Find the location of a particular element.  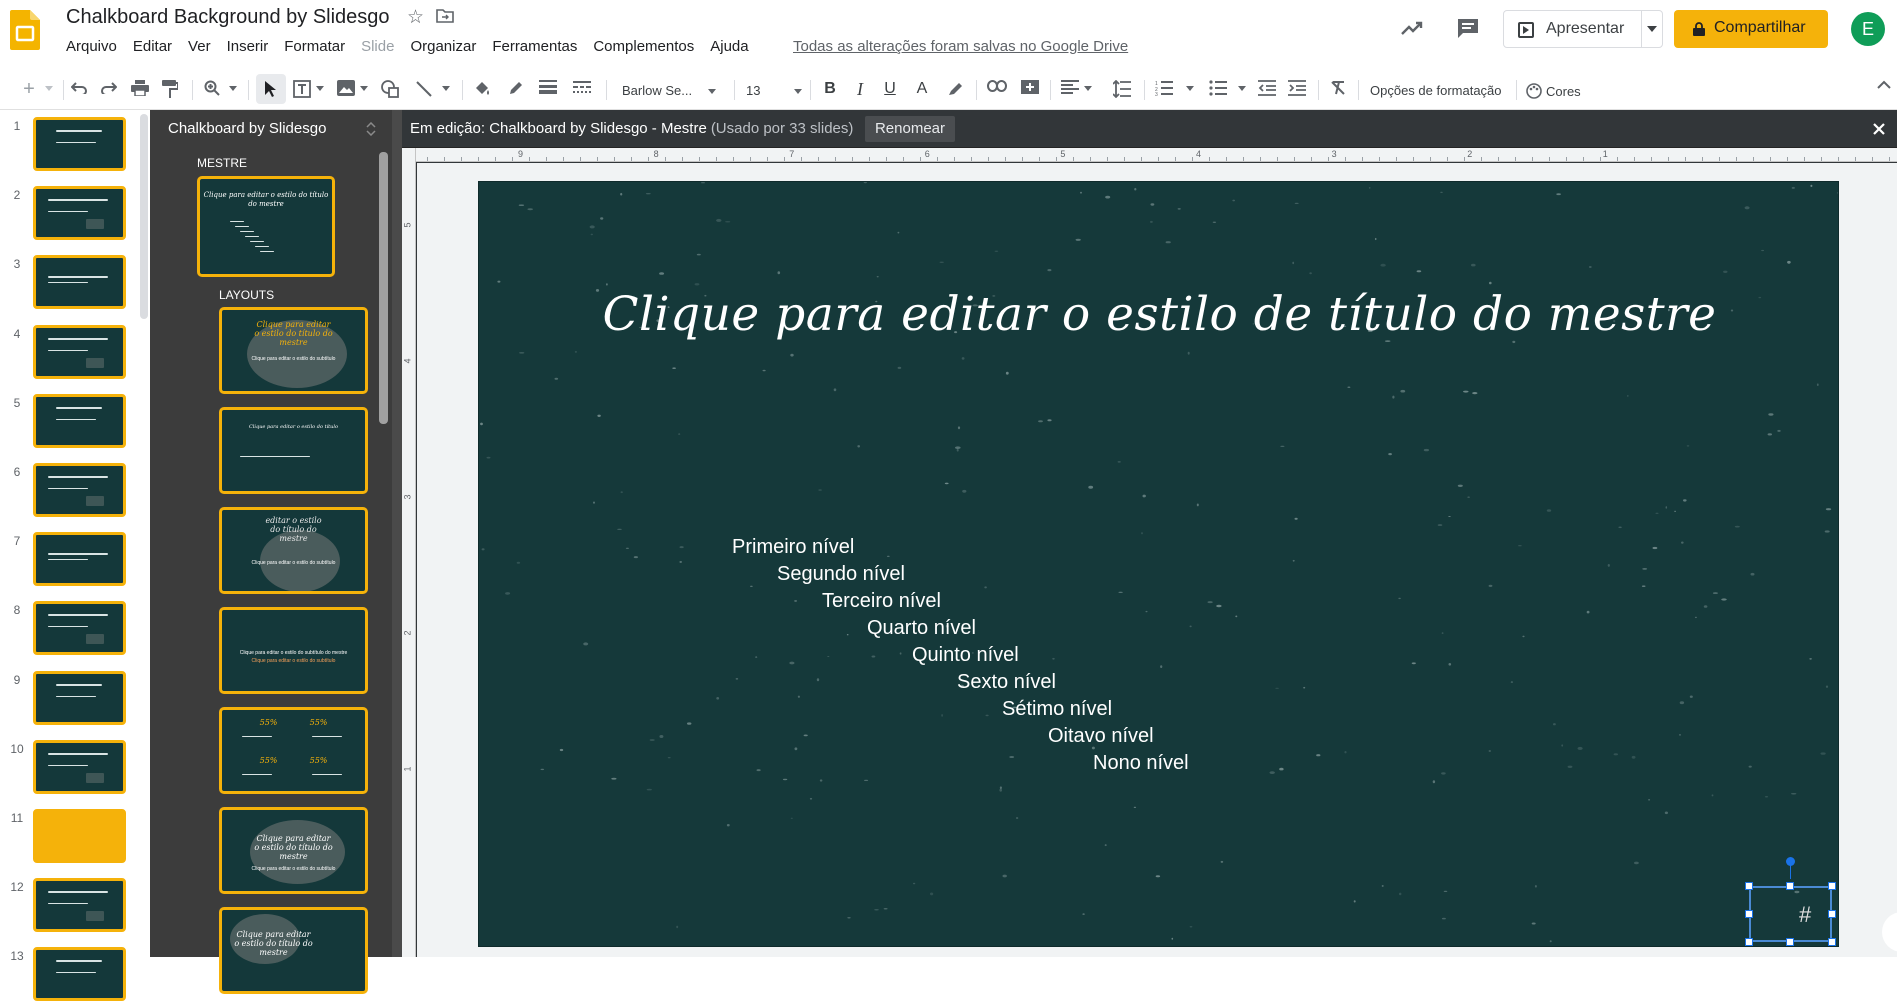

slide-number-text: # is located at coordinates (1805, 915).